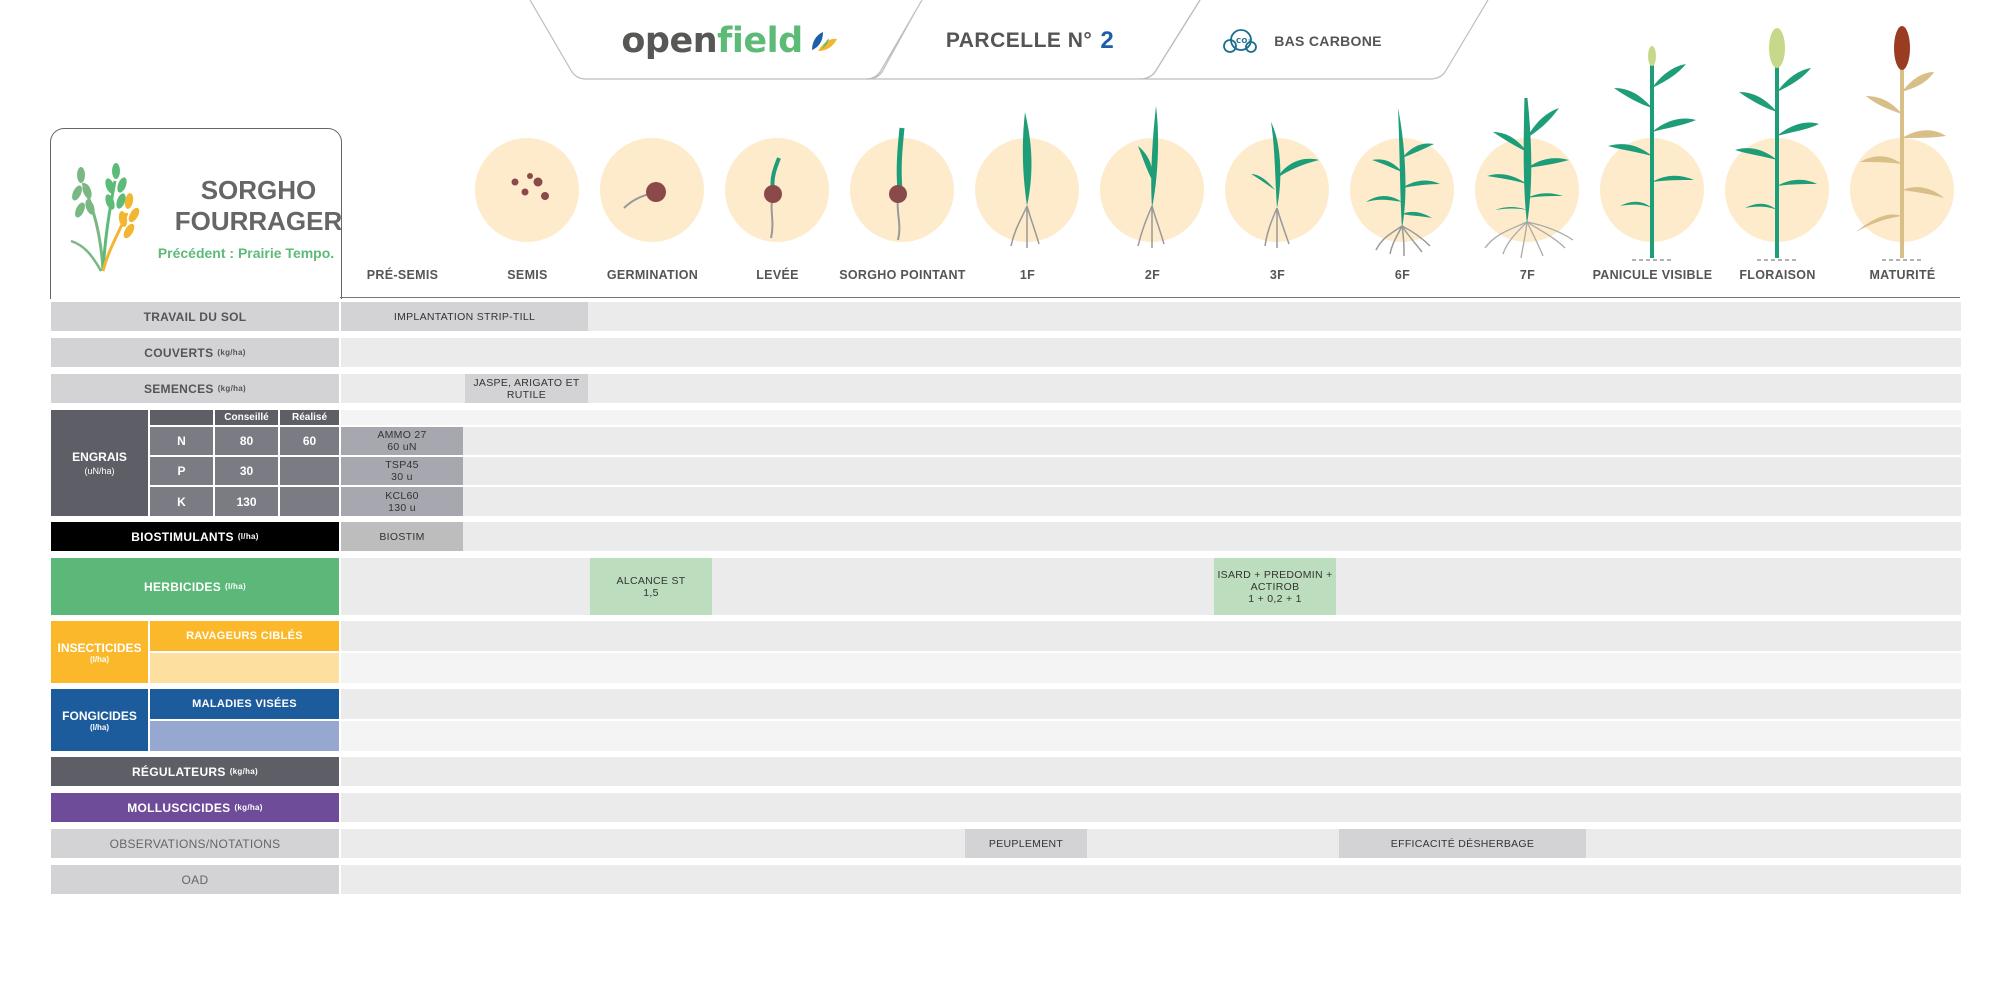 This screenshot has width=2000, height=1000. What do you see at coordinates (1006, 316) in the screenshot?
I see `row-travail-du-sol: TRAVAIL DU SOL IMPLANTATION STRIP-TILL` at bounding box center [1006, 316].